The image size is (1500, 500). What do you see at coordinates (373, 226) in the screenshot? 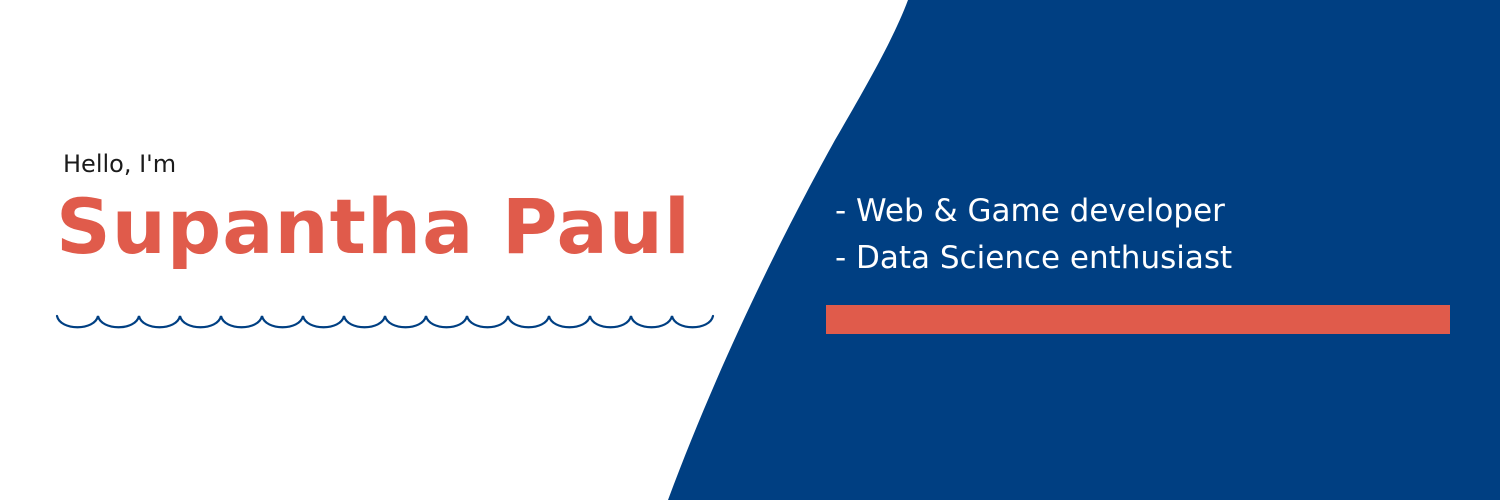
I see `name-heading: Supantha Paul` at bounding box center [373, 226].